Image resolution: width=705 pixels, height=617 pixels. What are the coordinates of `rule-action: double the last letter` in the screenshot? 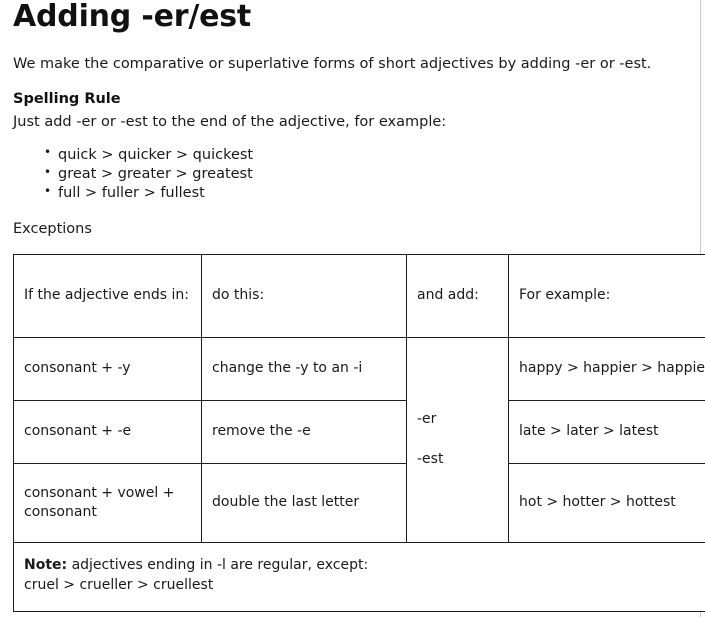 It's located at (304, 502).